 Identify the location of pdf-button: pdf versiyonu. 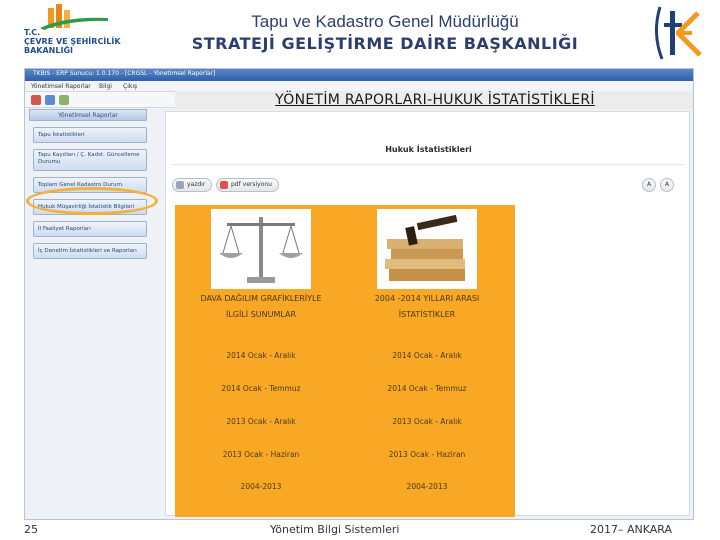
(247, 185).